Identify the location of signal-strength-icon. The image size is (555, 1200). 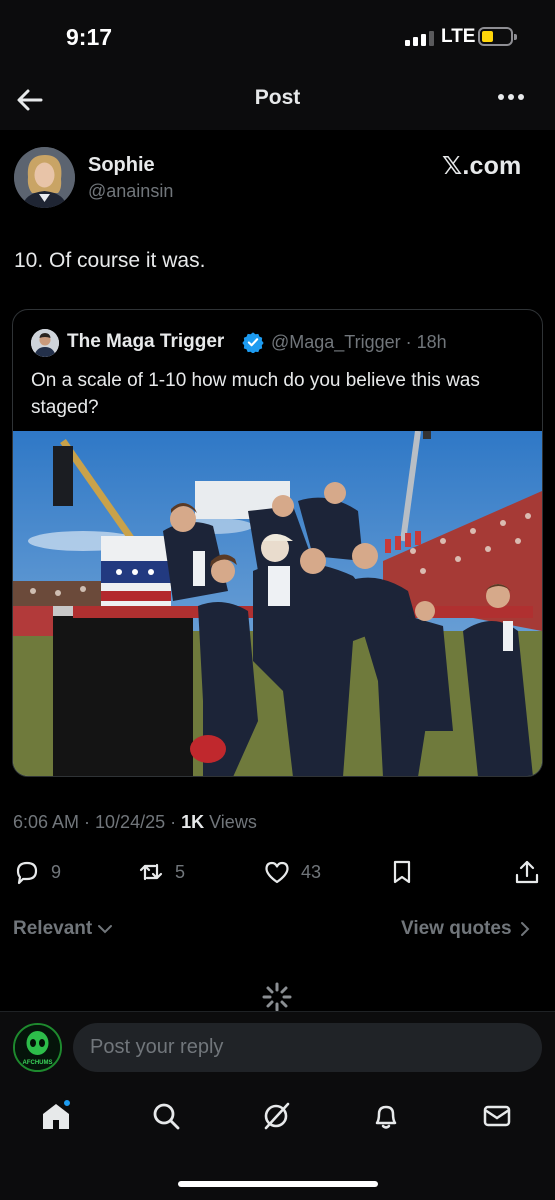
(419, 38).